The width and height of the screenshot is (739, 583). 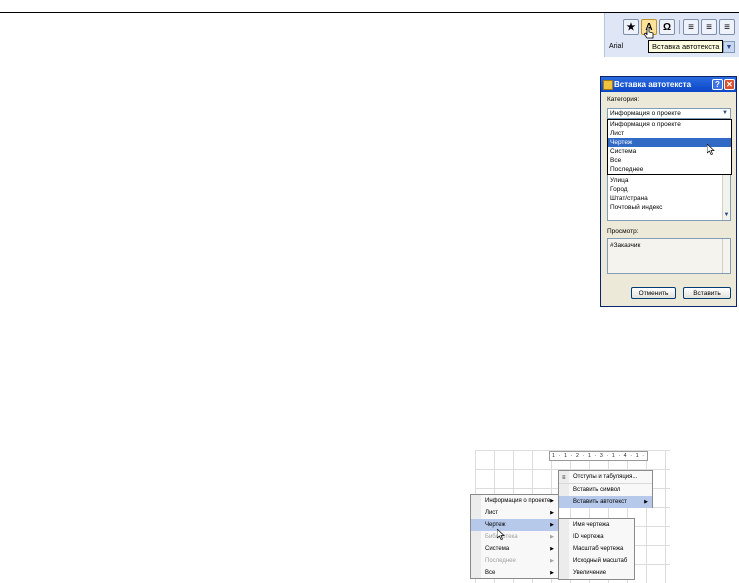 What do you see at coordinates (564, 478) in the screenshot?
I see `tabs-icon: ≡` at bounding box center [564, 478].